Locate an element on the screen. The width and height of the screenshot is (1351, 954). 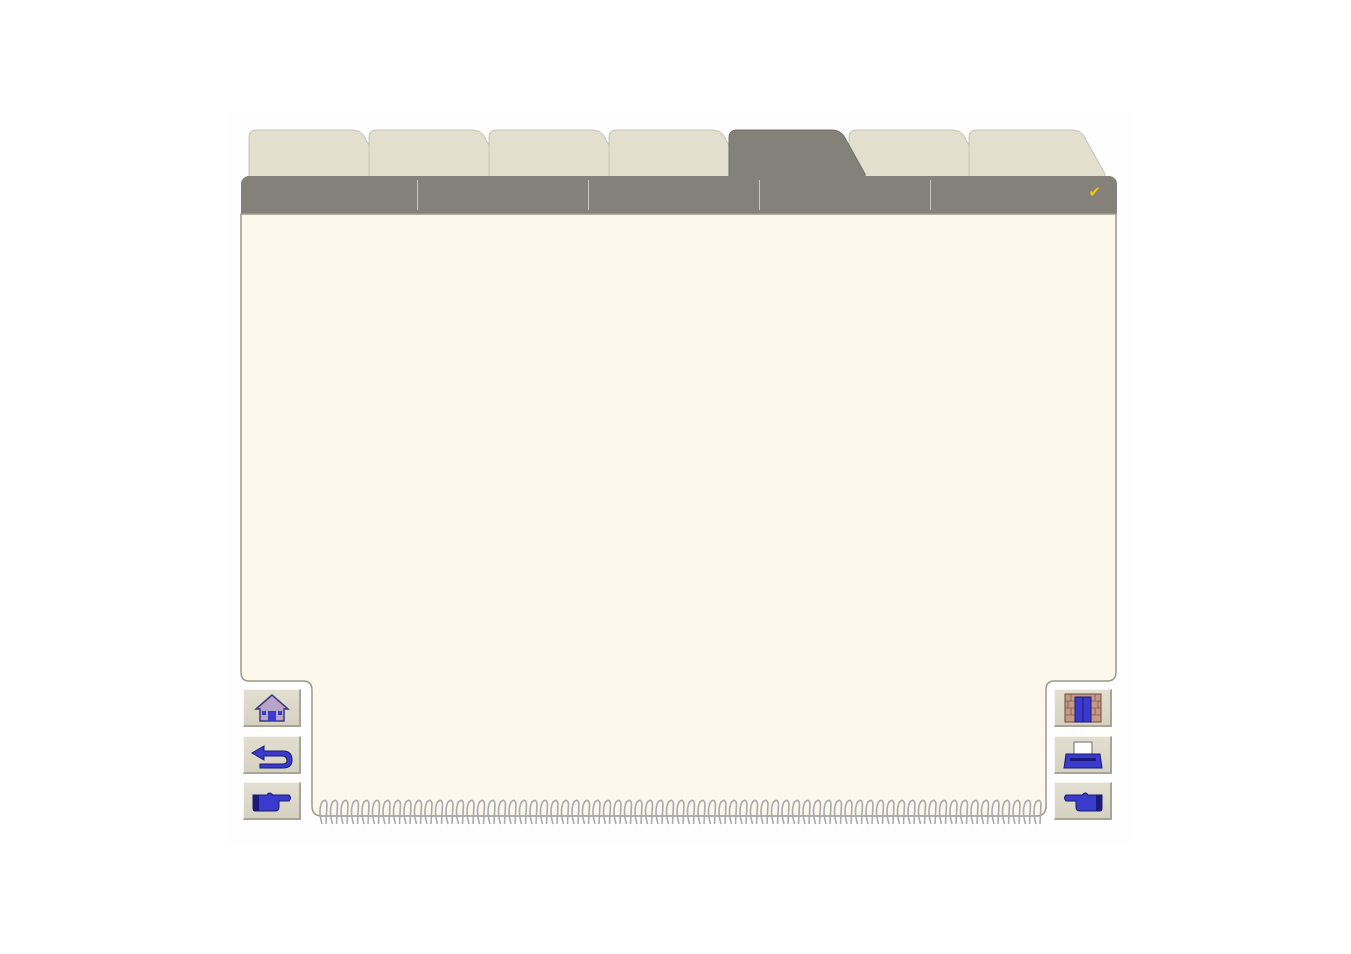
print-button is located at coordinates (1083, 755).